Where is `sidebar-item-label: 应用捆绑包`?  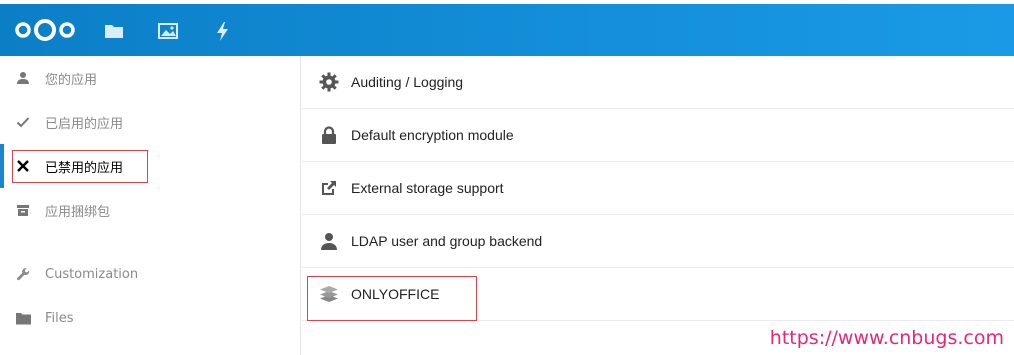
sidebar-item-label: 应用捆绑包 is located at coordinates (78, 212).